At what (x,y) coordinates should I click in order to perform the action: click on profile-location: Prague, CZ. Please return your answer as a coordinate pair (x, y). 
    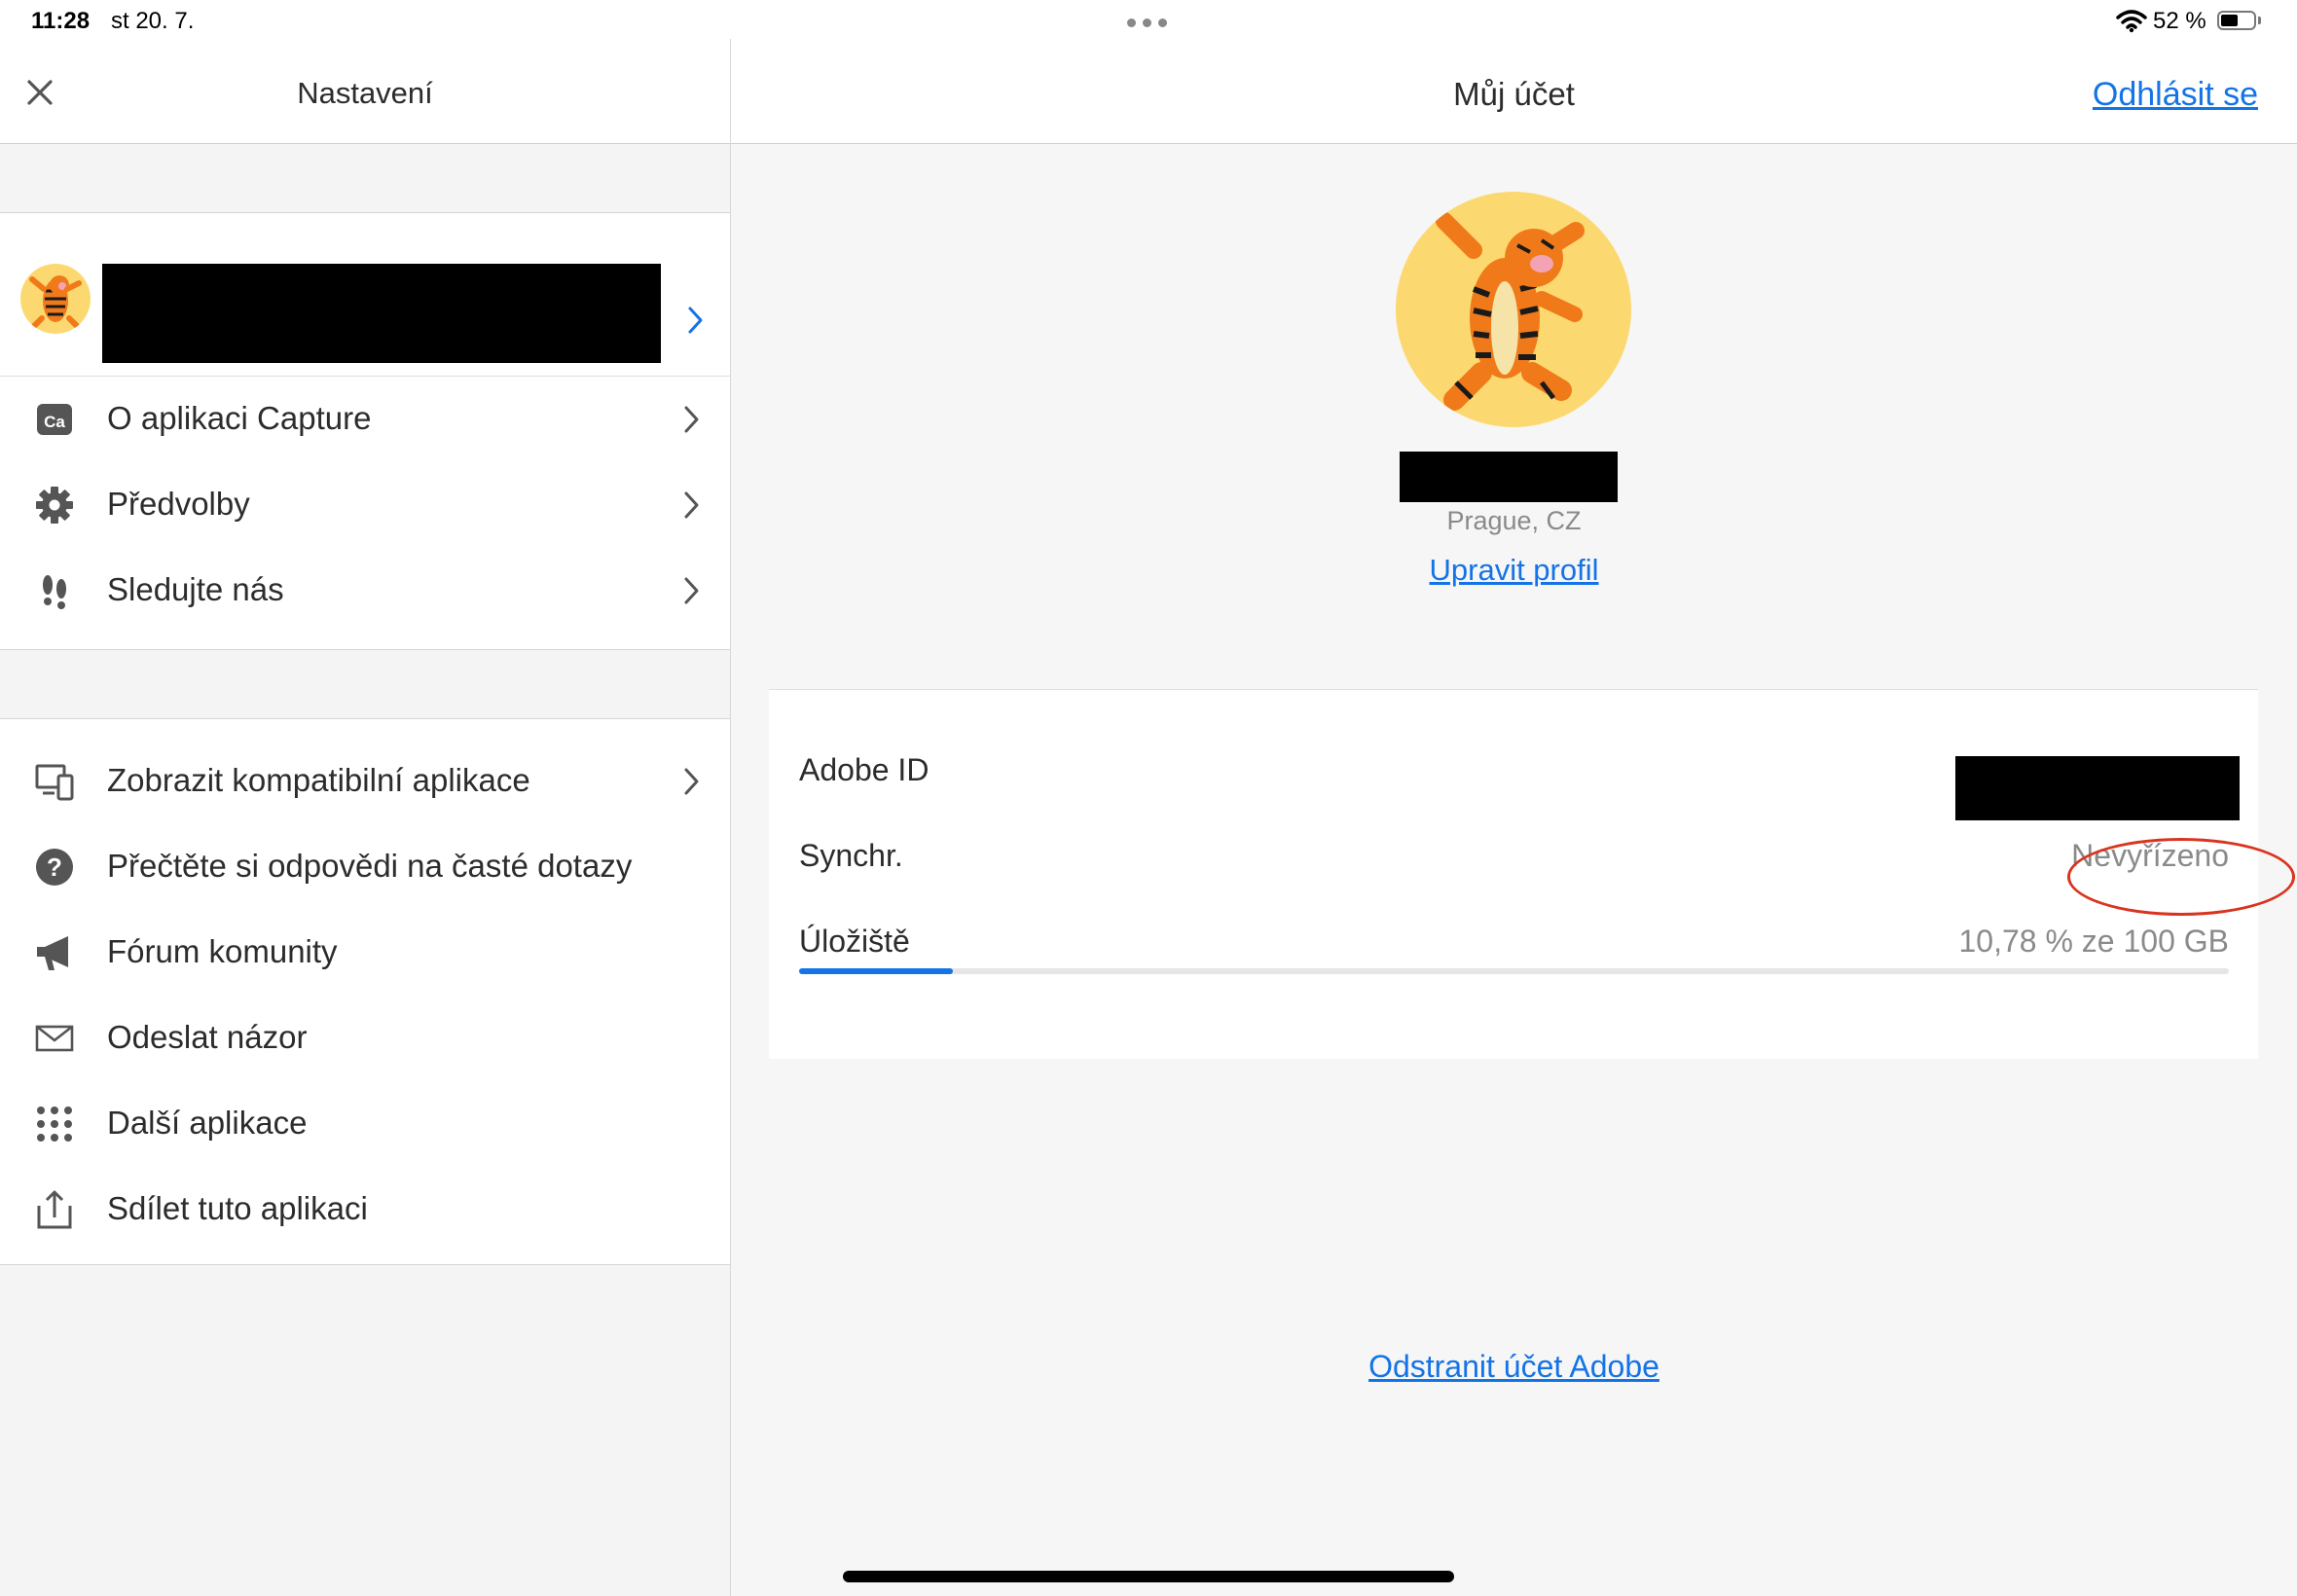
    Looking at the image, I should click on (1514, 520).